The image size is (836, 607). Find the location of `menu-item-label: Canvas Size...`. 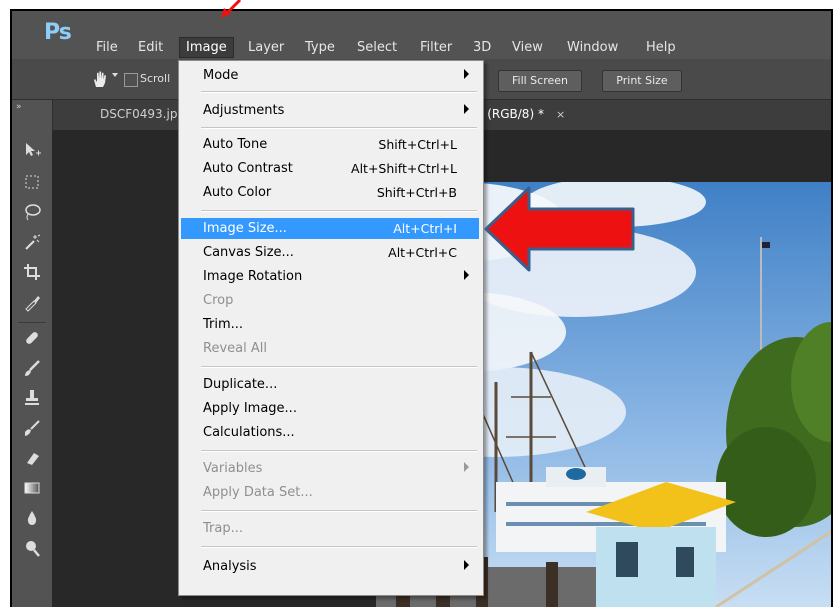

menu-item-label: Canvas Size... is located at coordinates (248, 252).